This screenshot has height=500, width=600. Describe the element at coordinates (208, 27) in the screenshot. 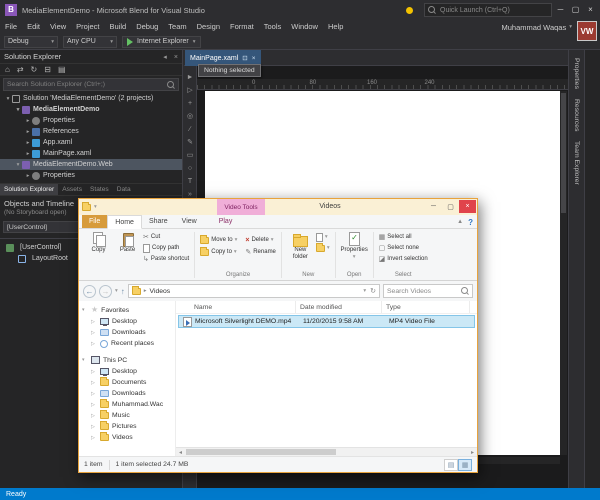

I see `menu-design: Design` at that location.